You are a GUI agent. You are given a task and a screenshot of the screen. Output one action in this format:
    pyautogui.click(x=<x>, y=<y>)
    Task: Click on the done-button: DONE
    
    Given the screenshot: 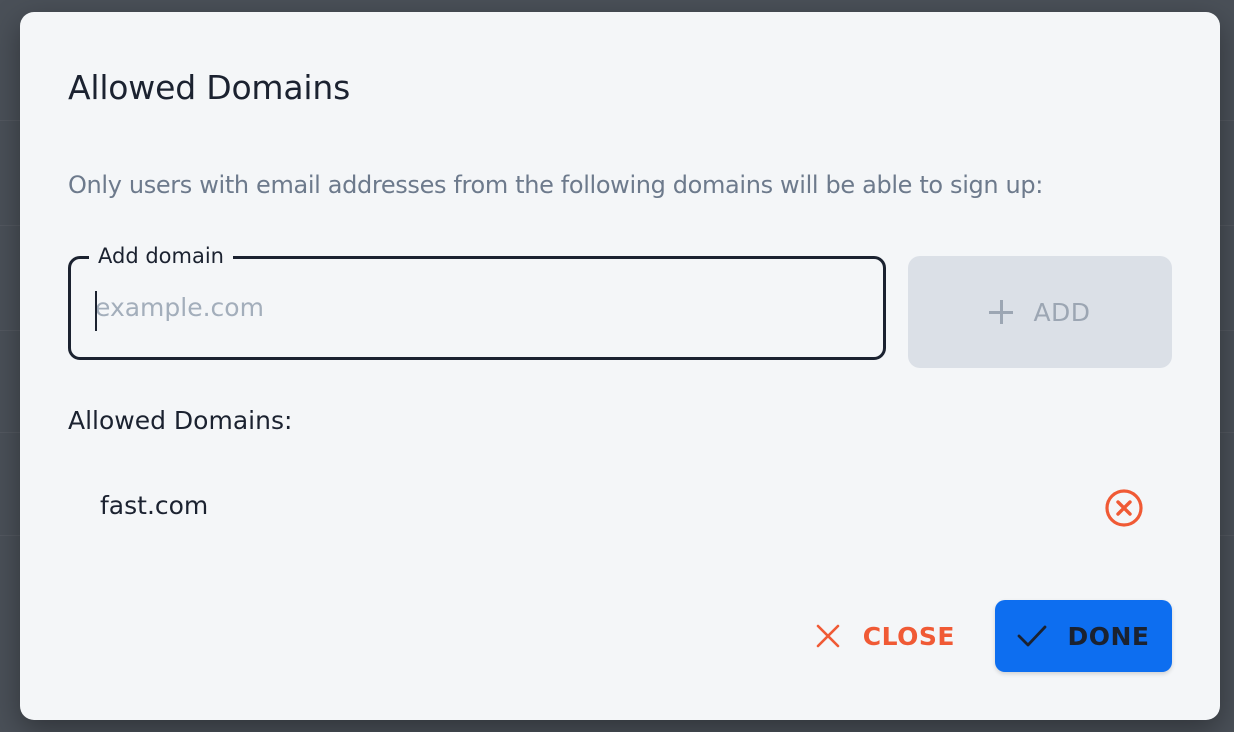 What is the action you would take?
    pyautogui.click(x=1083, y=636)
    